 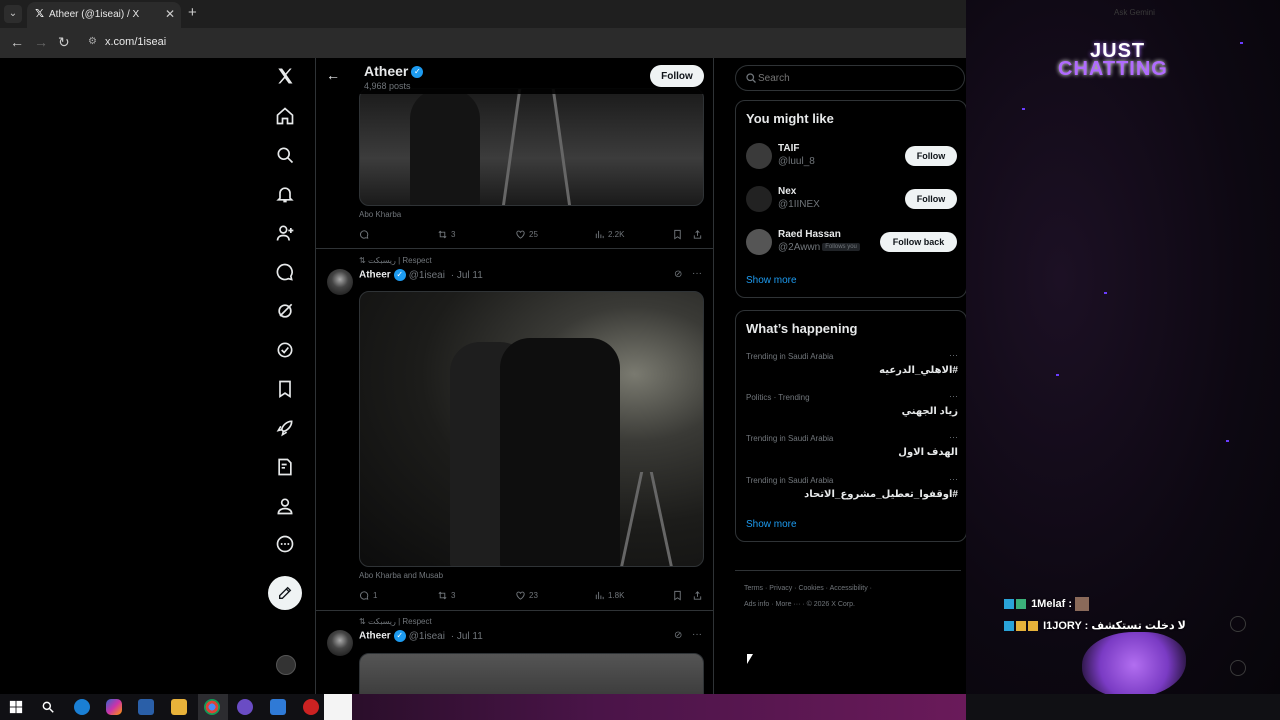 What do you see at coordinates (399, 275) in the screenshot?
I see `verified-badge-icon: ✓` at bounding box center [399, 275].